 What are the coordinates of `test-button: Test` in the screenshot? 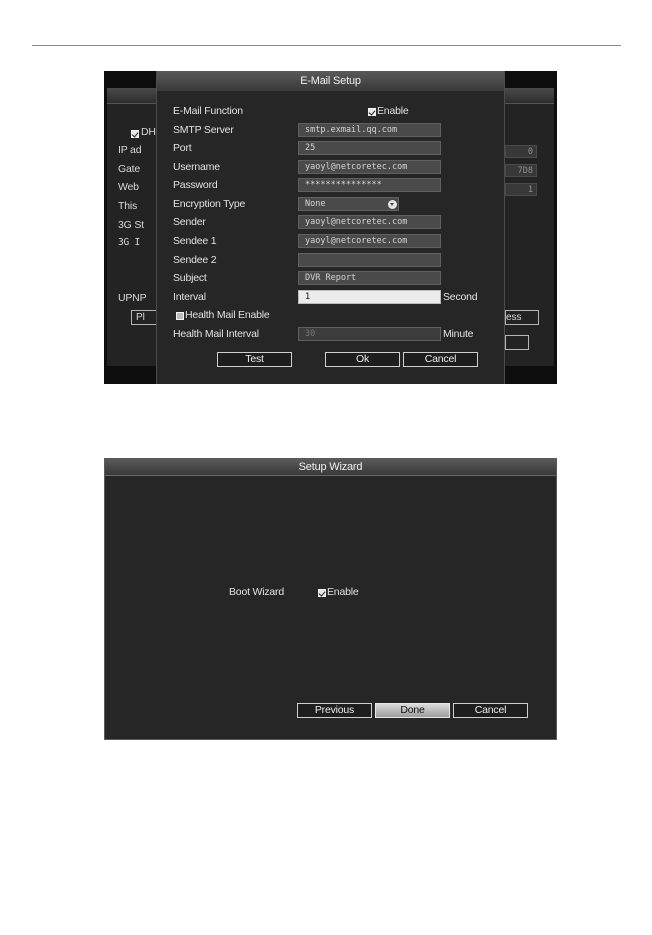 It's located at (254, 359).